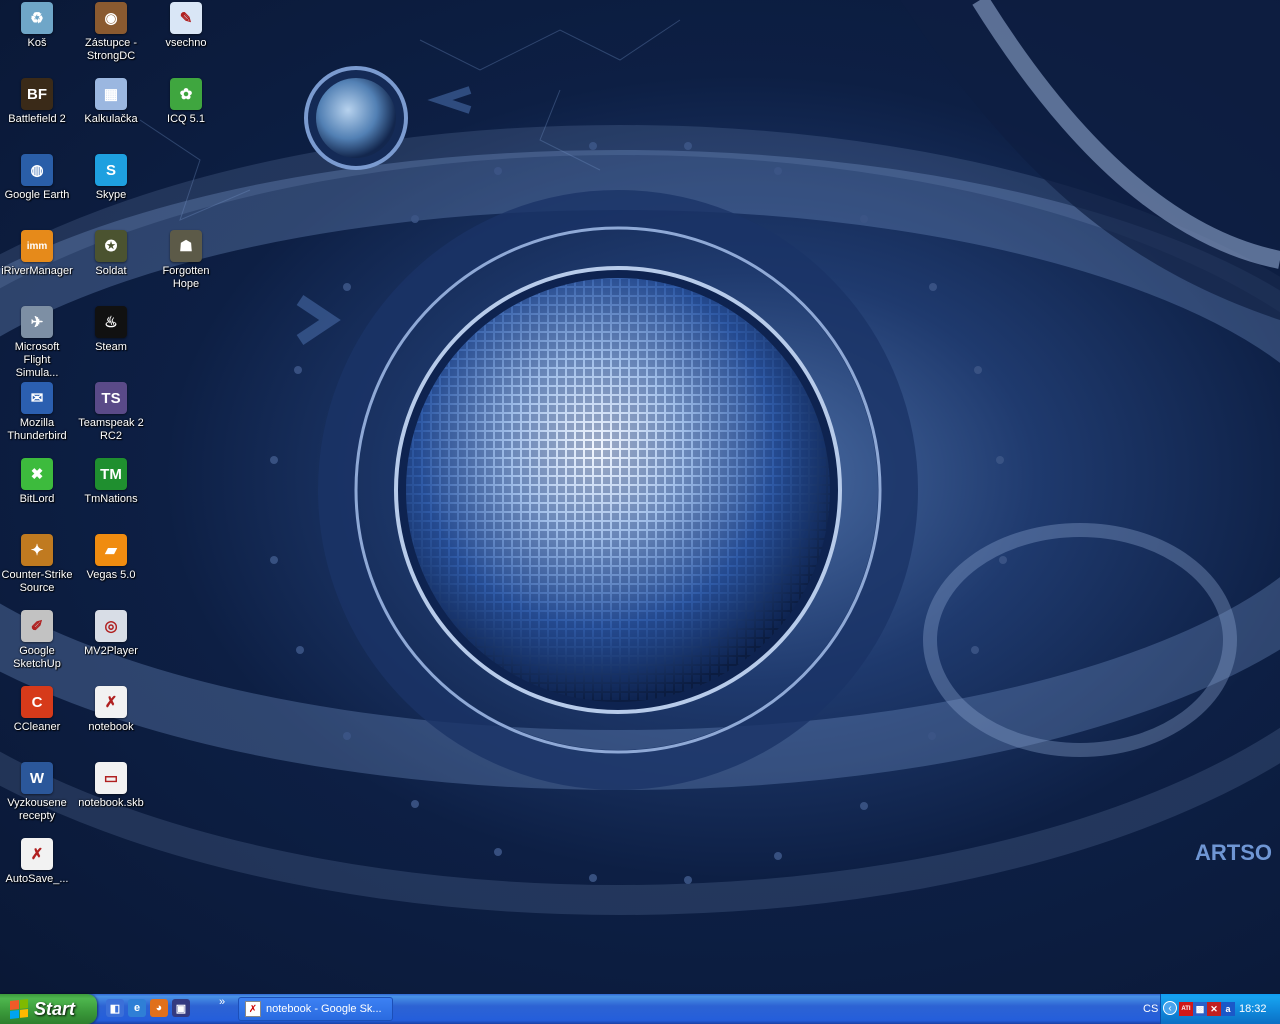 The image size is (1280, 1024). Describe the element at coordinates (111, 49) in the screenshot. I see `desktop-icon-label: Zástupce - StrongDC` at that location.